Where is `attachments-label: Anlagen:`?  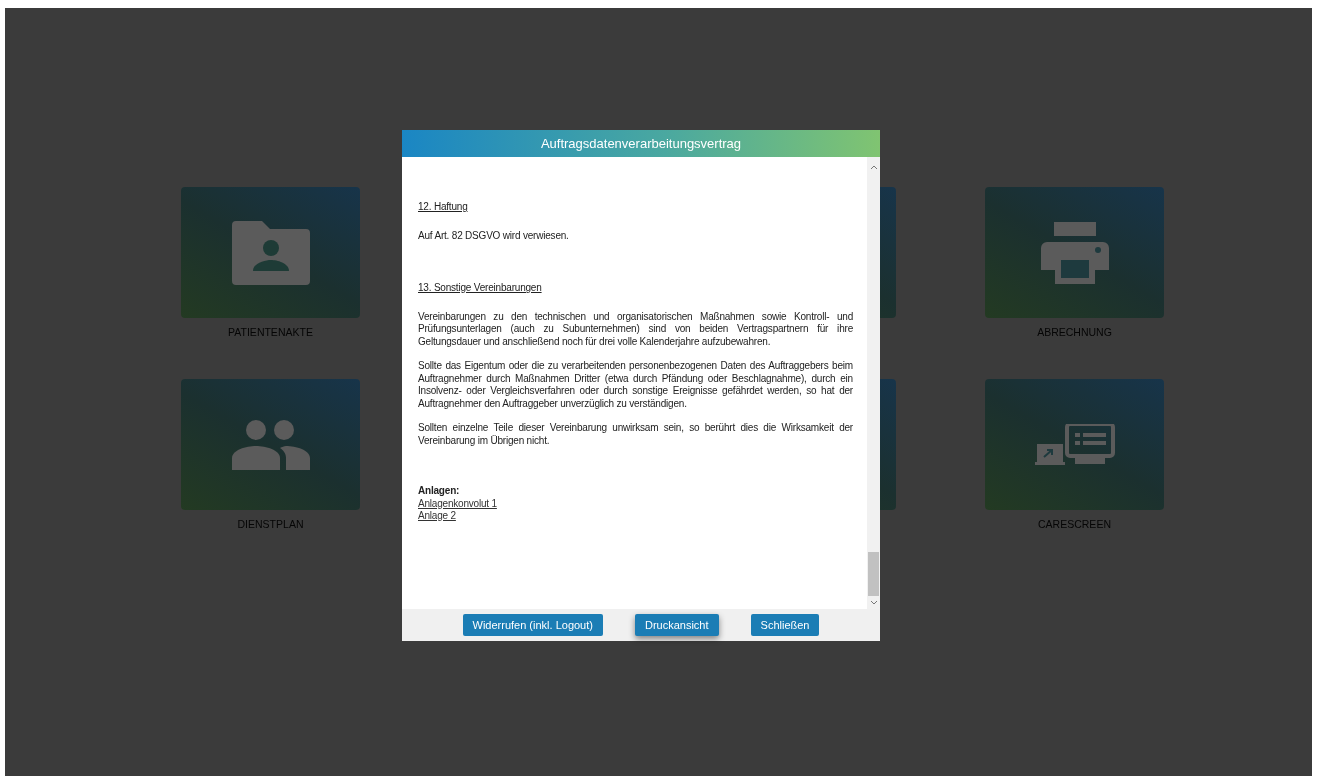 attachments-label: Anlagen: is located at coordinates (439, 491).